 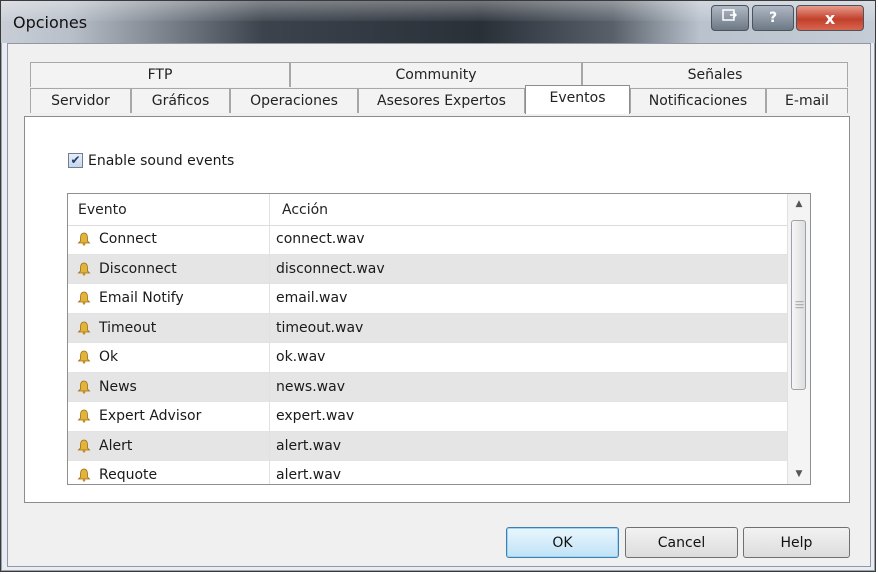 I want to click on table-row: Expert Advisor expert.wav, so click(x=428, y=417).